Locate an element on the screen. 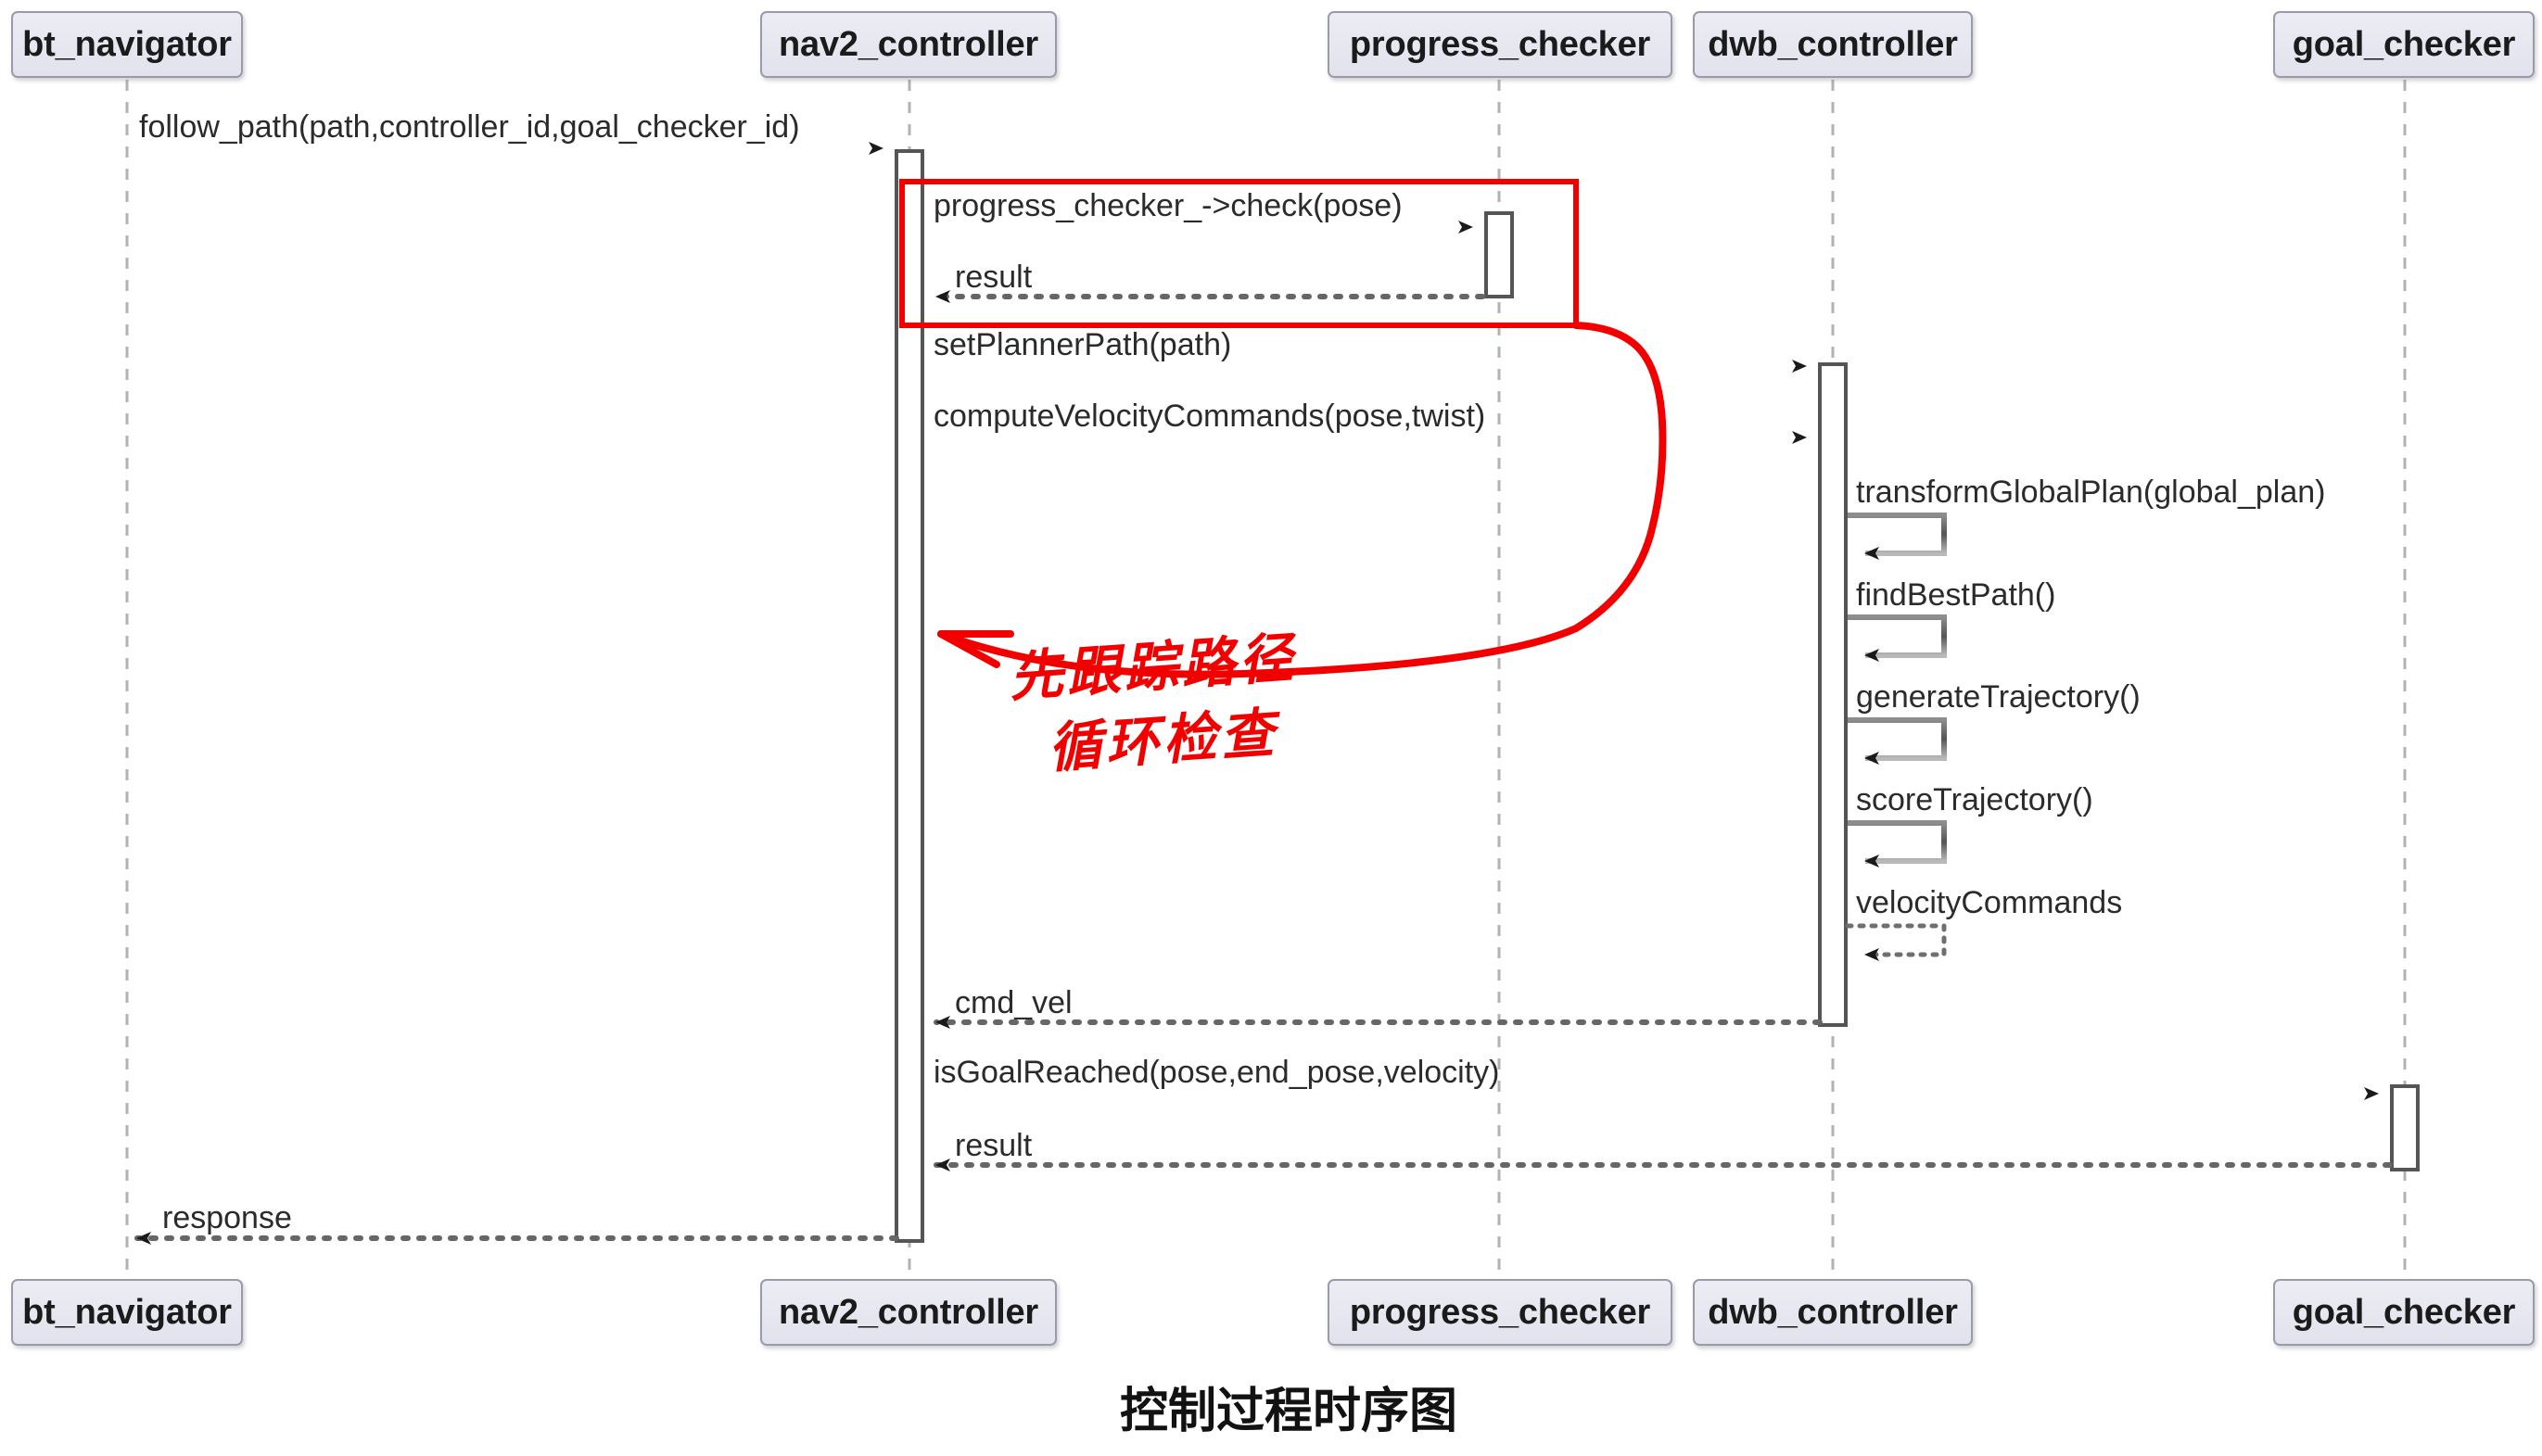  message-label-transform-global-plan: transformGlobalPlan(global_plan) is located at coordinates (2091, 492).